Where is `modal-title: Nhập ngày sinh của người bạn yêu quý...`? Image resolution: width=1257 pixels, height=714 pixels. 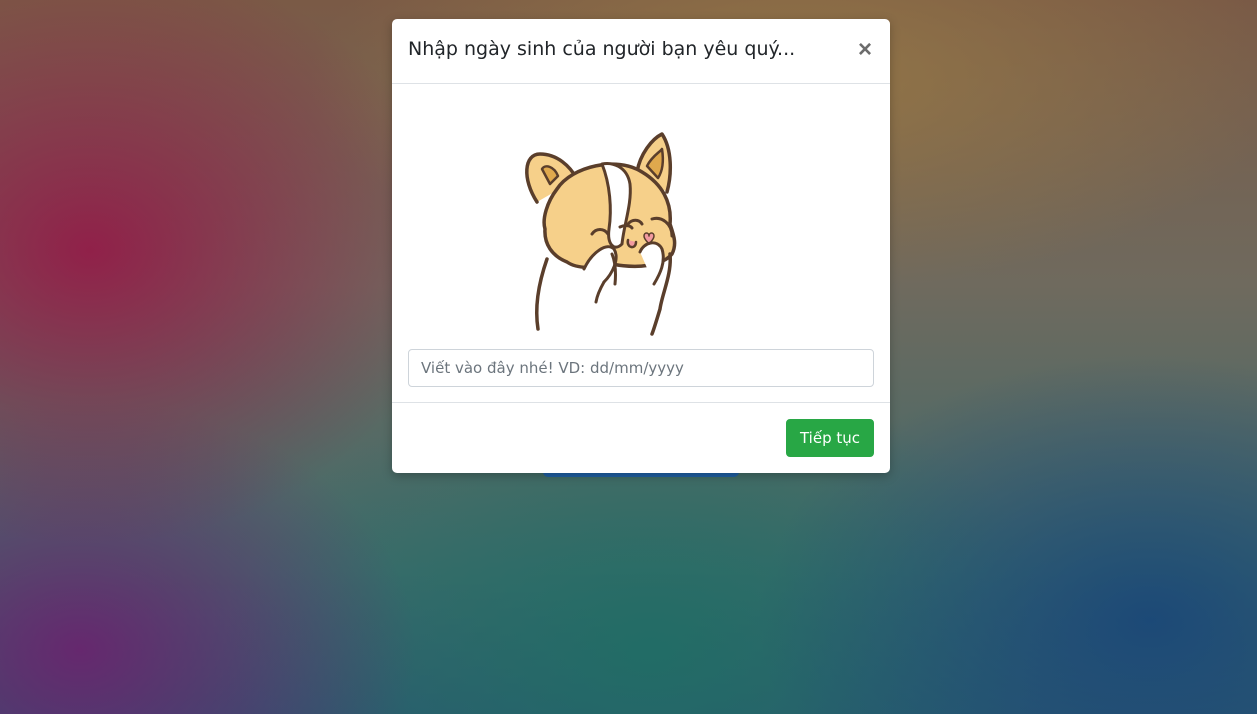
modal-title: Nhập ngày sinh của người bạn yêu quý... is located at coordinates (602, 49).